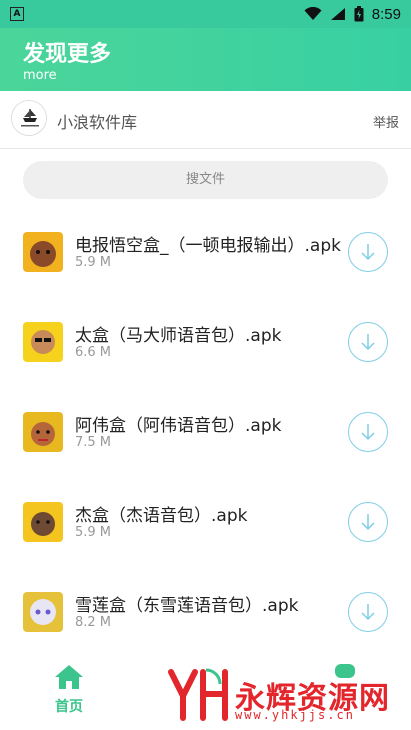 Image resolution: width=411 pixels, height=730 pixels. I want to click on list-item: 电报悟空盒_（一顿电报输出）.apk 5.9 M, so click(205, 247).